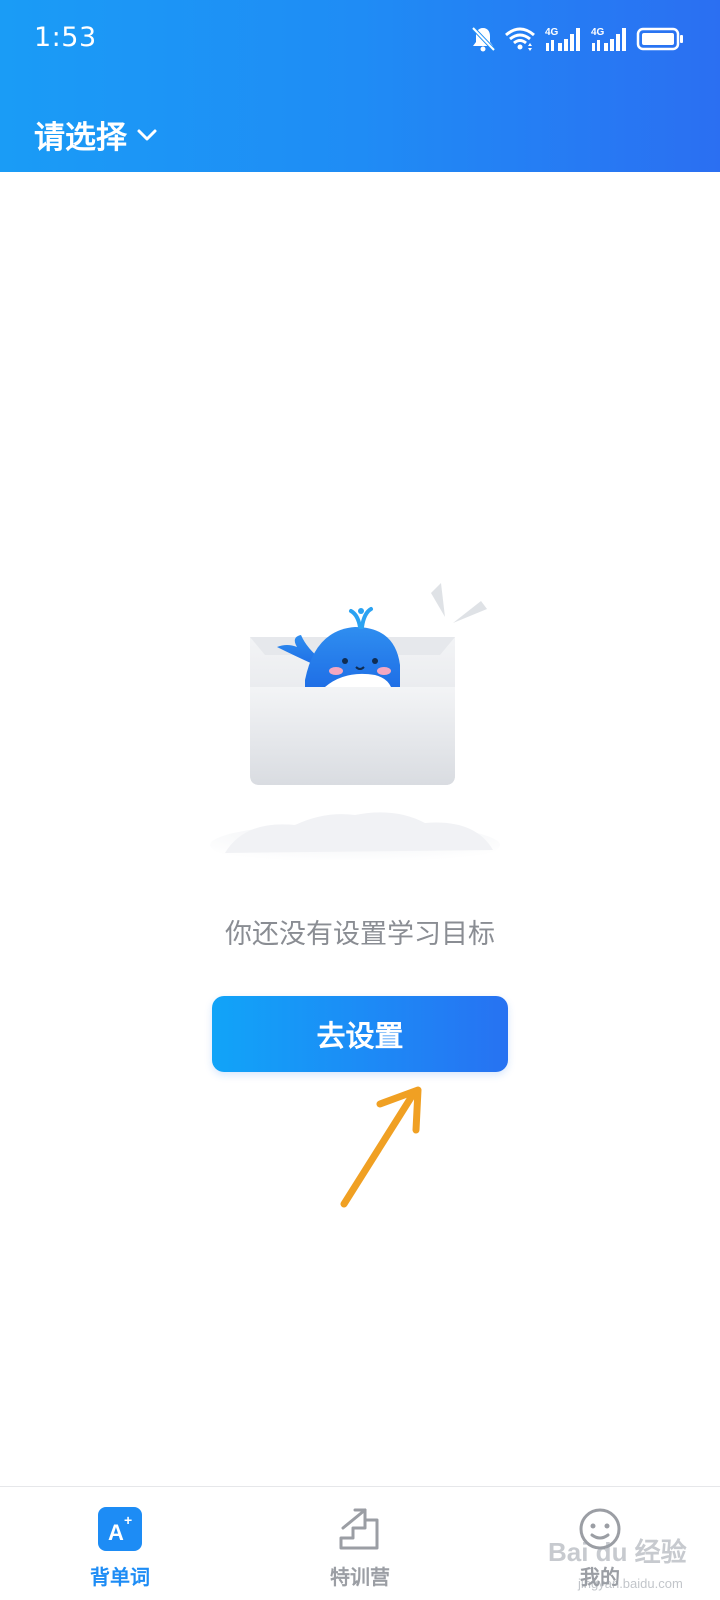  Describe the element at coordinates (360, 1034) in the screenshot. I see `go-settings-button: 去设置` at that location.